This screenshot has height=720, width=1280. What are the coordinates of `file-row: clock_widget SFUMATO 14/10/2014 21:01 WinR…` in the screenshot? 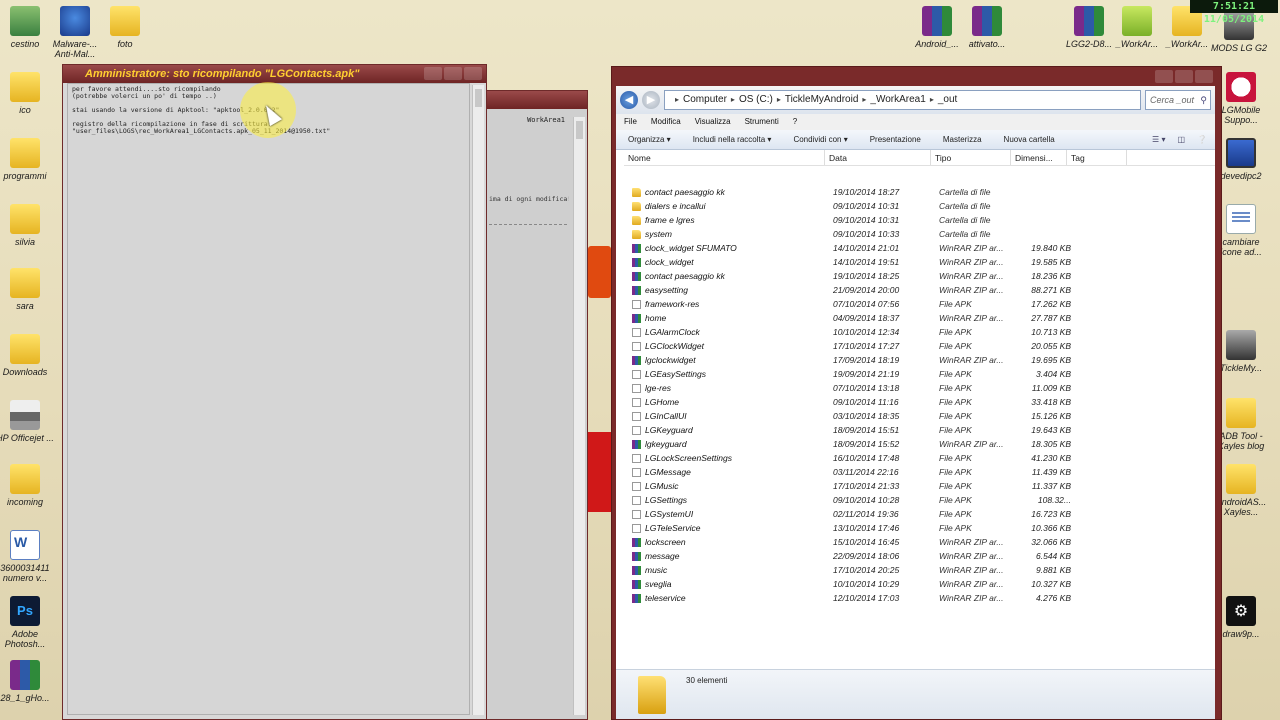 It's located at (921, 248).